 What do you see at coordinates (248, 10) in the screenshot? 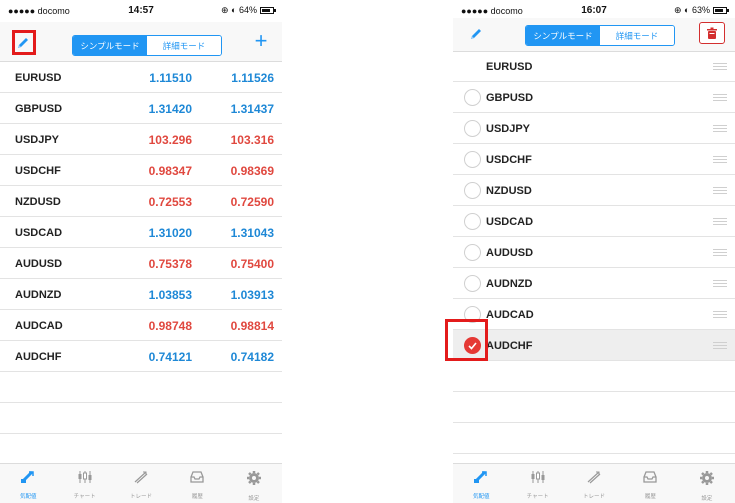
I see `battery-indicator: ⊕ ◐ 64%` at bounding box center [248, 10].